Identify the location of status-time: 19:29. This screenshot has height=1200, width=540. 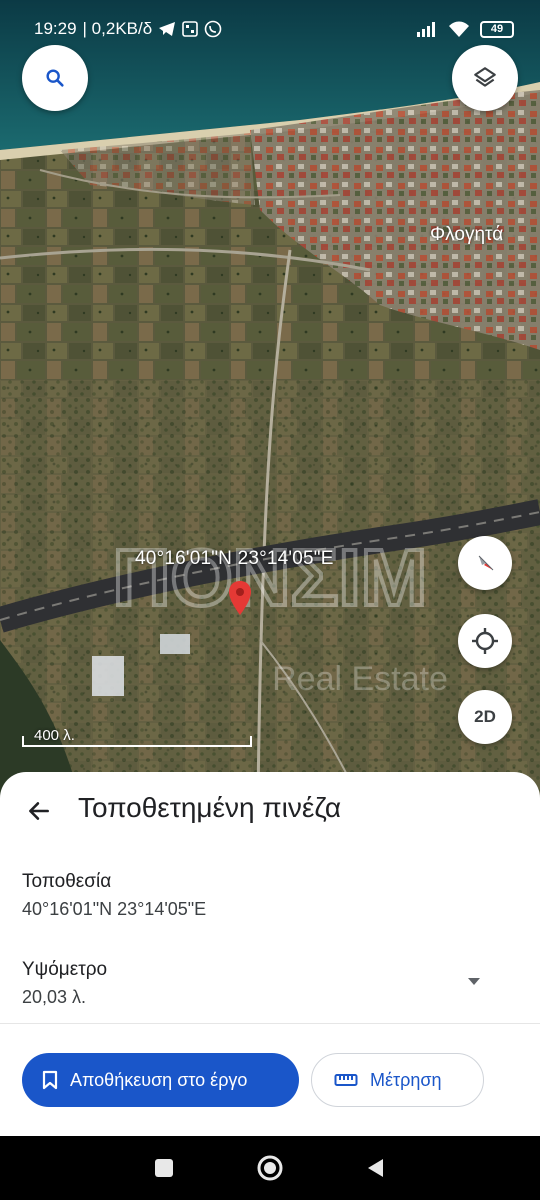
(55, 28).